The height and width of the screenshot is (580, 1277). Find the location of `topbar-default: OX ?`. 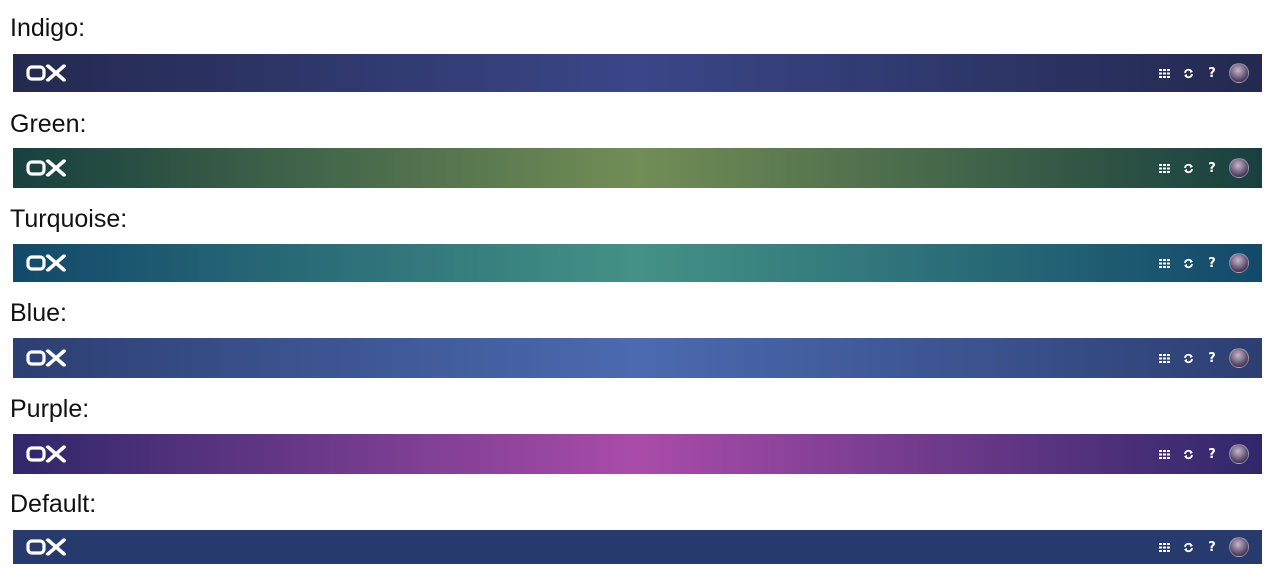

topbar-default: OX ? is located at coordinates (637, 547).